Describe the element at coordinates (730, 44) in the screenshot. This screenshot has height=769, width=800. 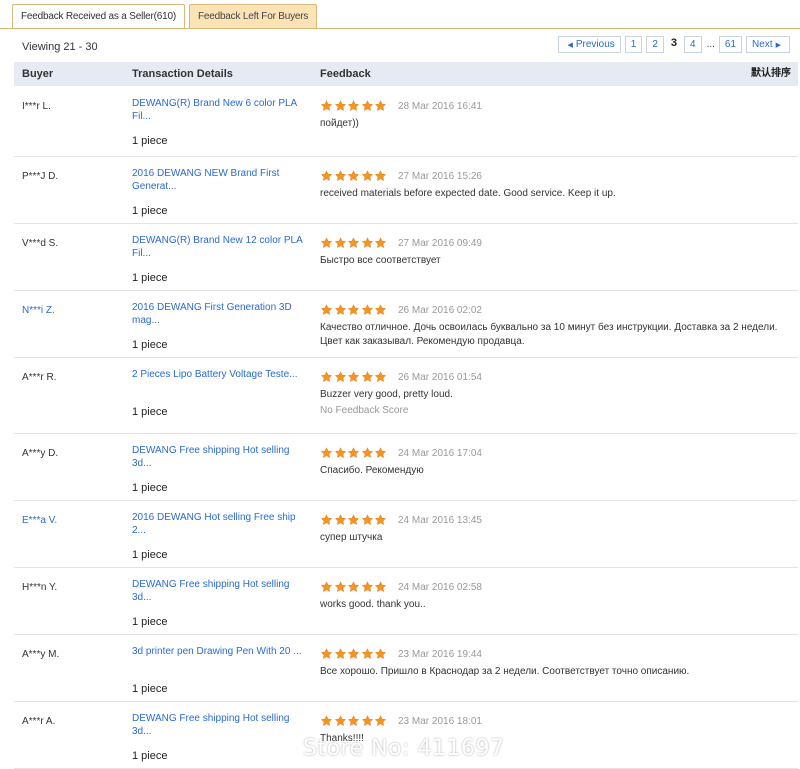
I see `page-button-last: 61` at that location.